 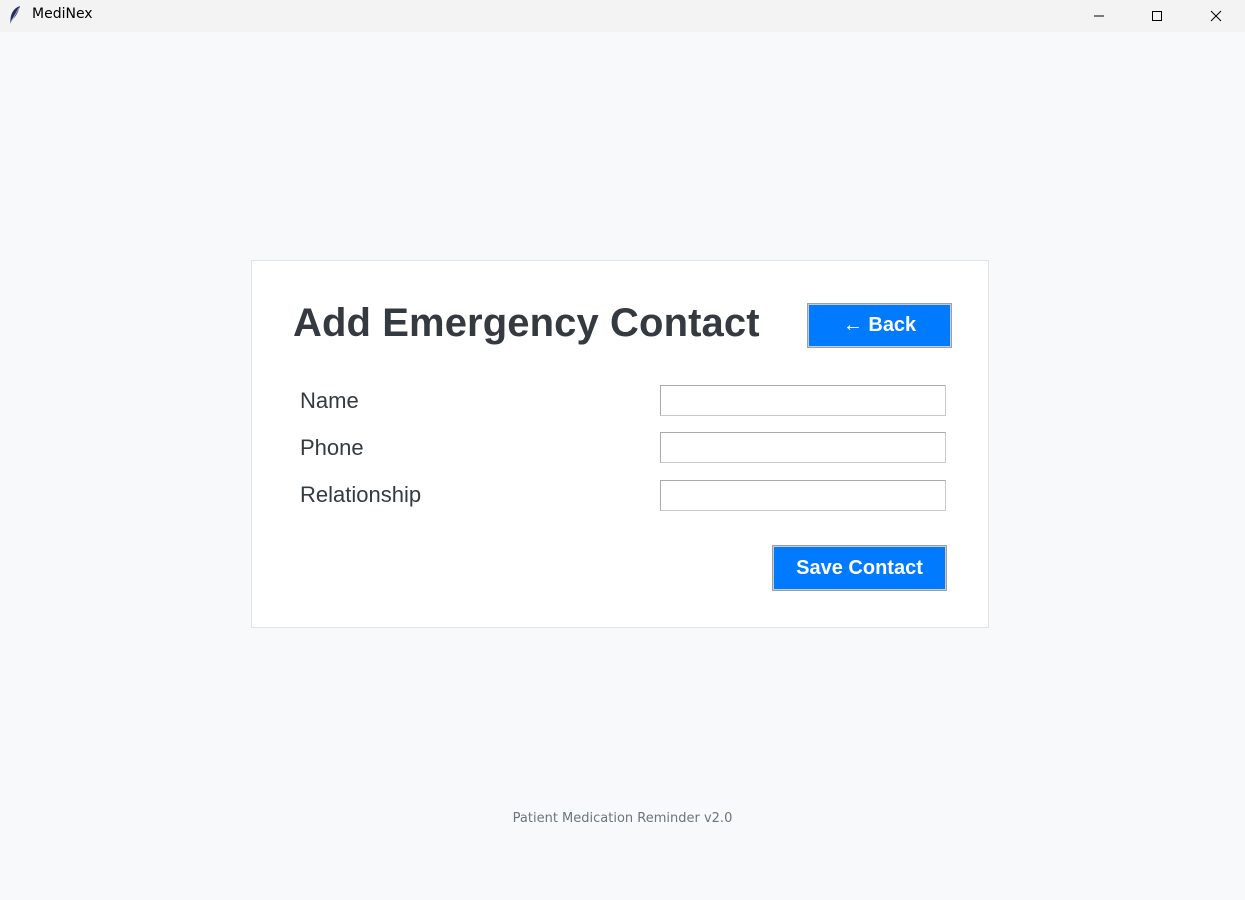 I want to click on name-input, so click(x=803, y=400).